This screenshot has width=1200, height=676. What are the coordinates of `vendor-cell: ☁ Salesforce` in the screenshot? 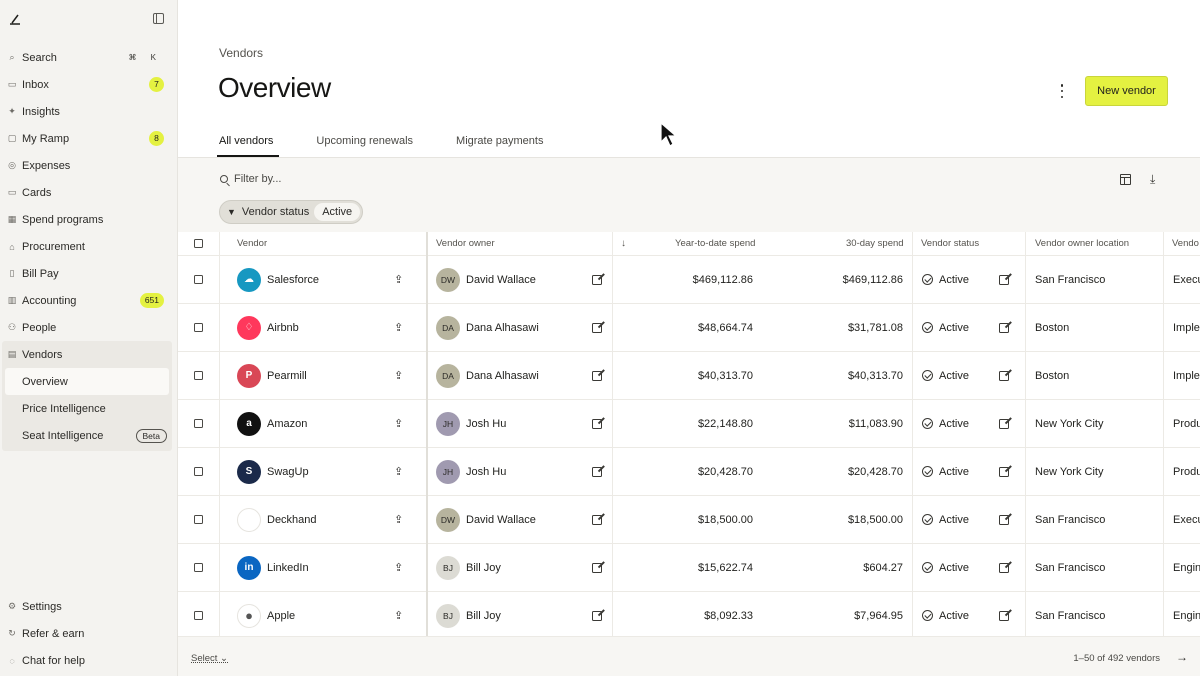 It's located at (278, 279).